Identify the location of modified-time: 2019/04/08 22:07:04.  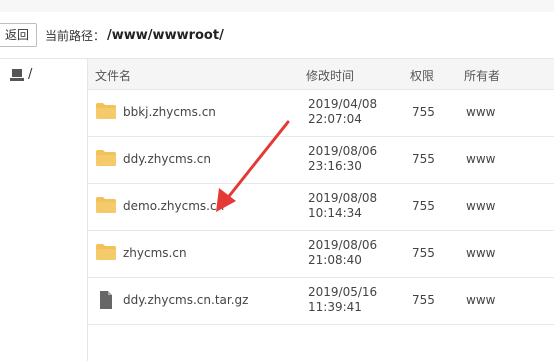
(343, 111).